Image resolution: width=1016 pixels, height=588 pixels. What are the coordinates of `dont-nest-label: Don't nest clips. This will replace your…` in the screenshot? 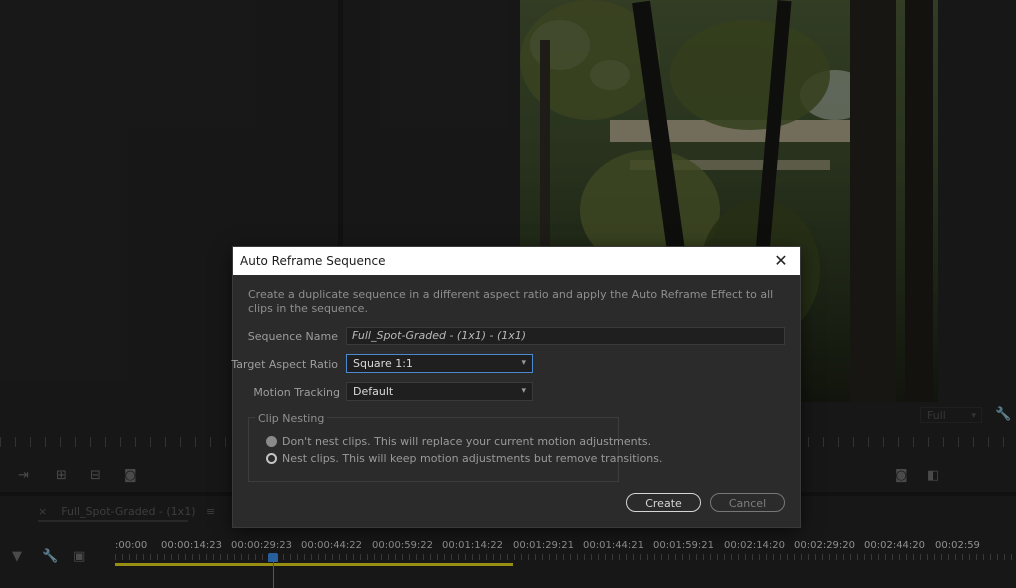 It's located at (466, 441).